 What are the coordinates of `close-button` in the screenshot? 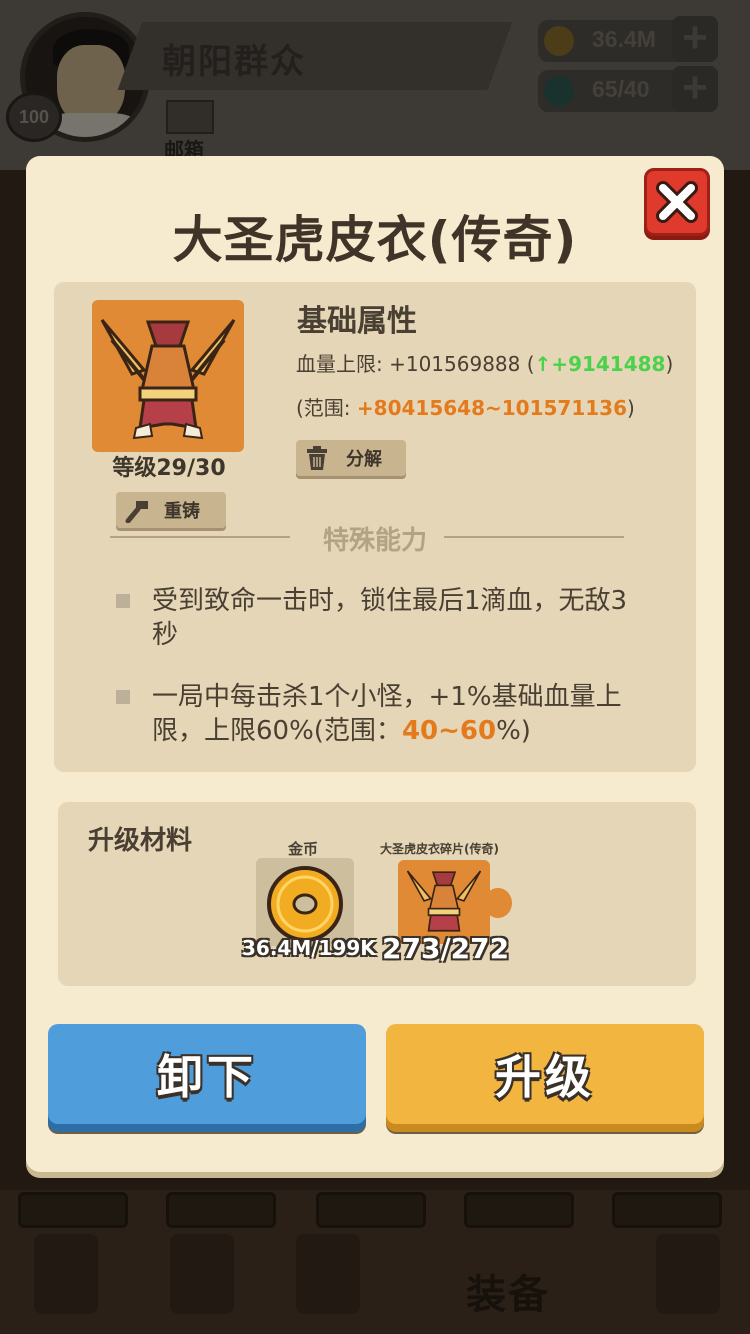 It's located at (677, 202).